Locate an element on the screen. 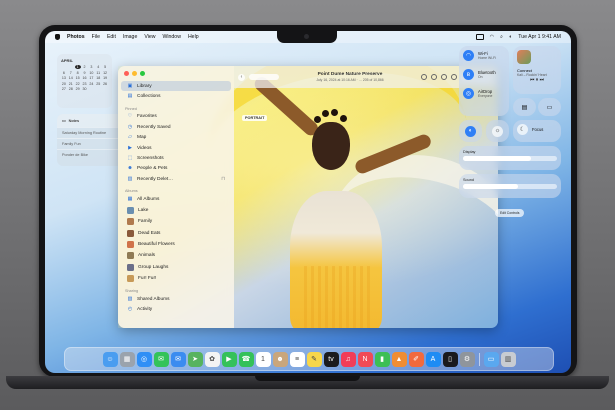 This screenshot has height=410, width=615. menu-help: Help is located at coordinates (193, 37).